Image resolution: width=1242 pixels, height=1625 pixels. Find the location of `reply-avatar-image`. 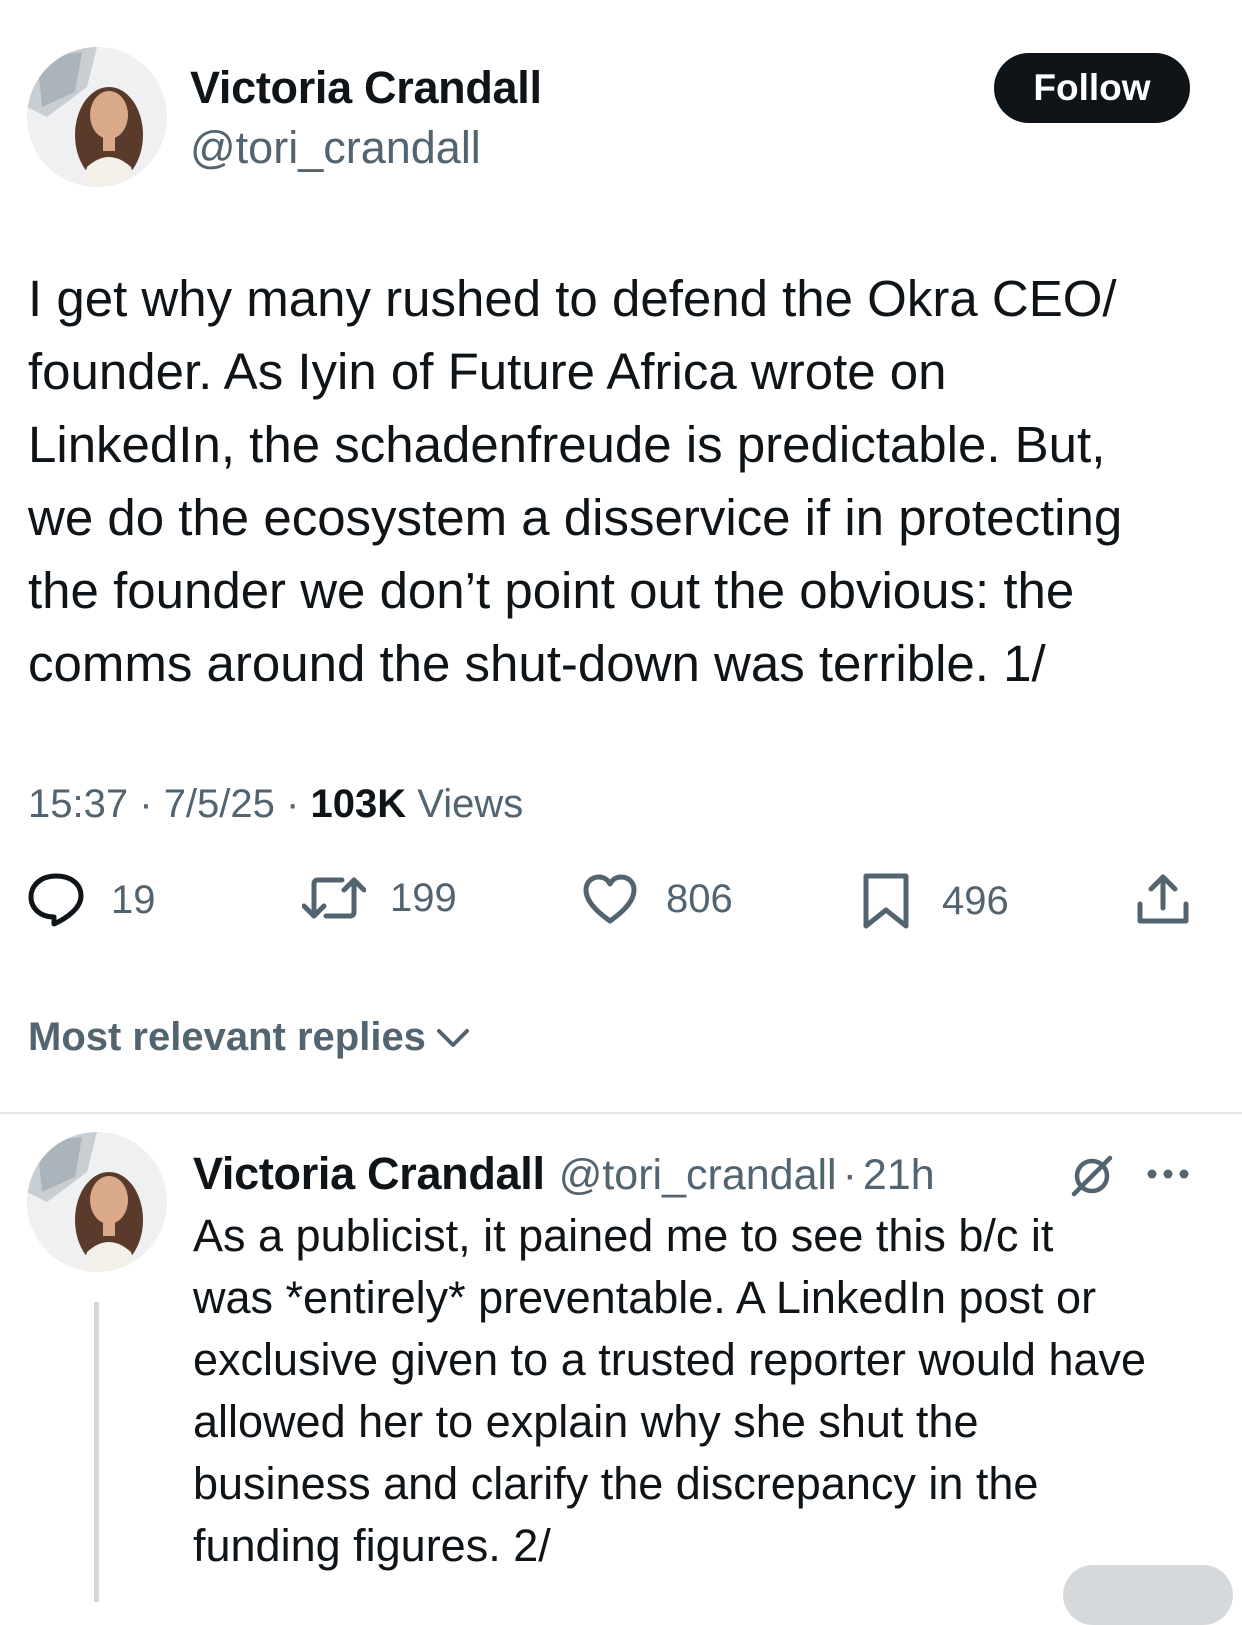

reply-avatar-image is located at coordinates (97, 1202).